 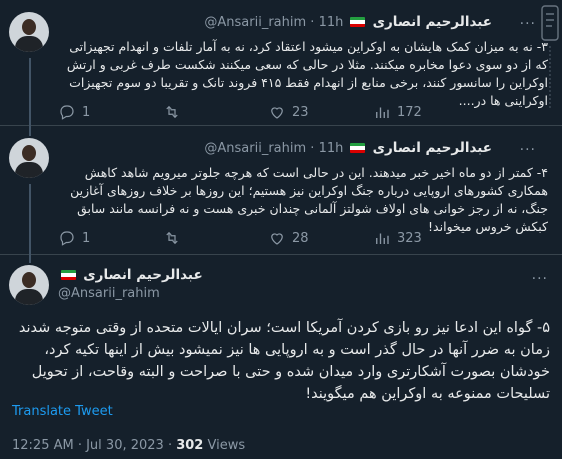 I want to click on views-label: Views, so click(x=224, y=445).